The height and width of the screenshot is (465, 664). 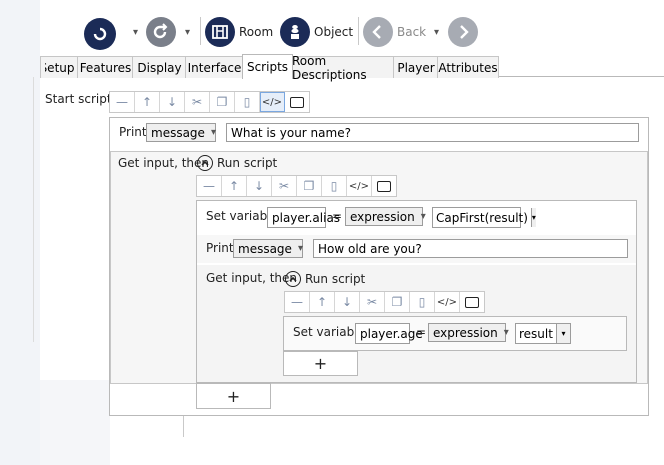 What do you see at coordinates (389, 333) in the screenshot?
I see `variable-name-input: player.age` at bounding box center [389, 333].